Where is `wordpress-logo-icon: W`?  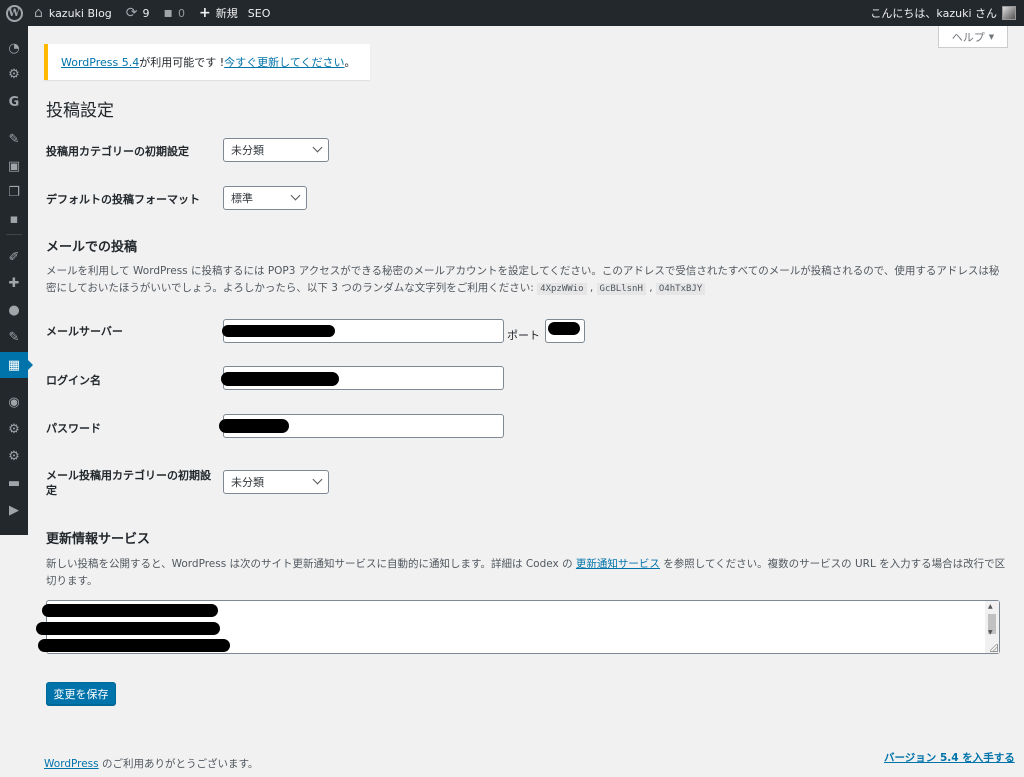 wordpress-logo-icon: W is located at coordinates (14, 13).